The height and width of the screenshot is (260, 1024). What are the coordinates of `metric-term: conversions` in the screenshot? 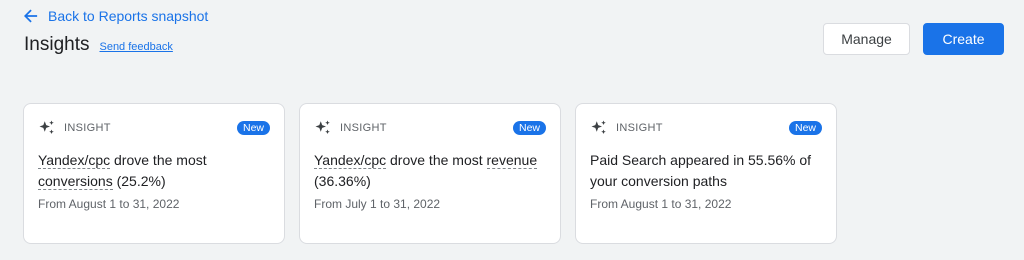 It's located at (75, 181).